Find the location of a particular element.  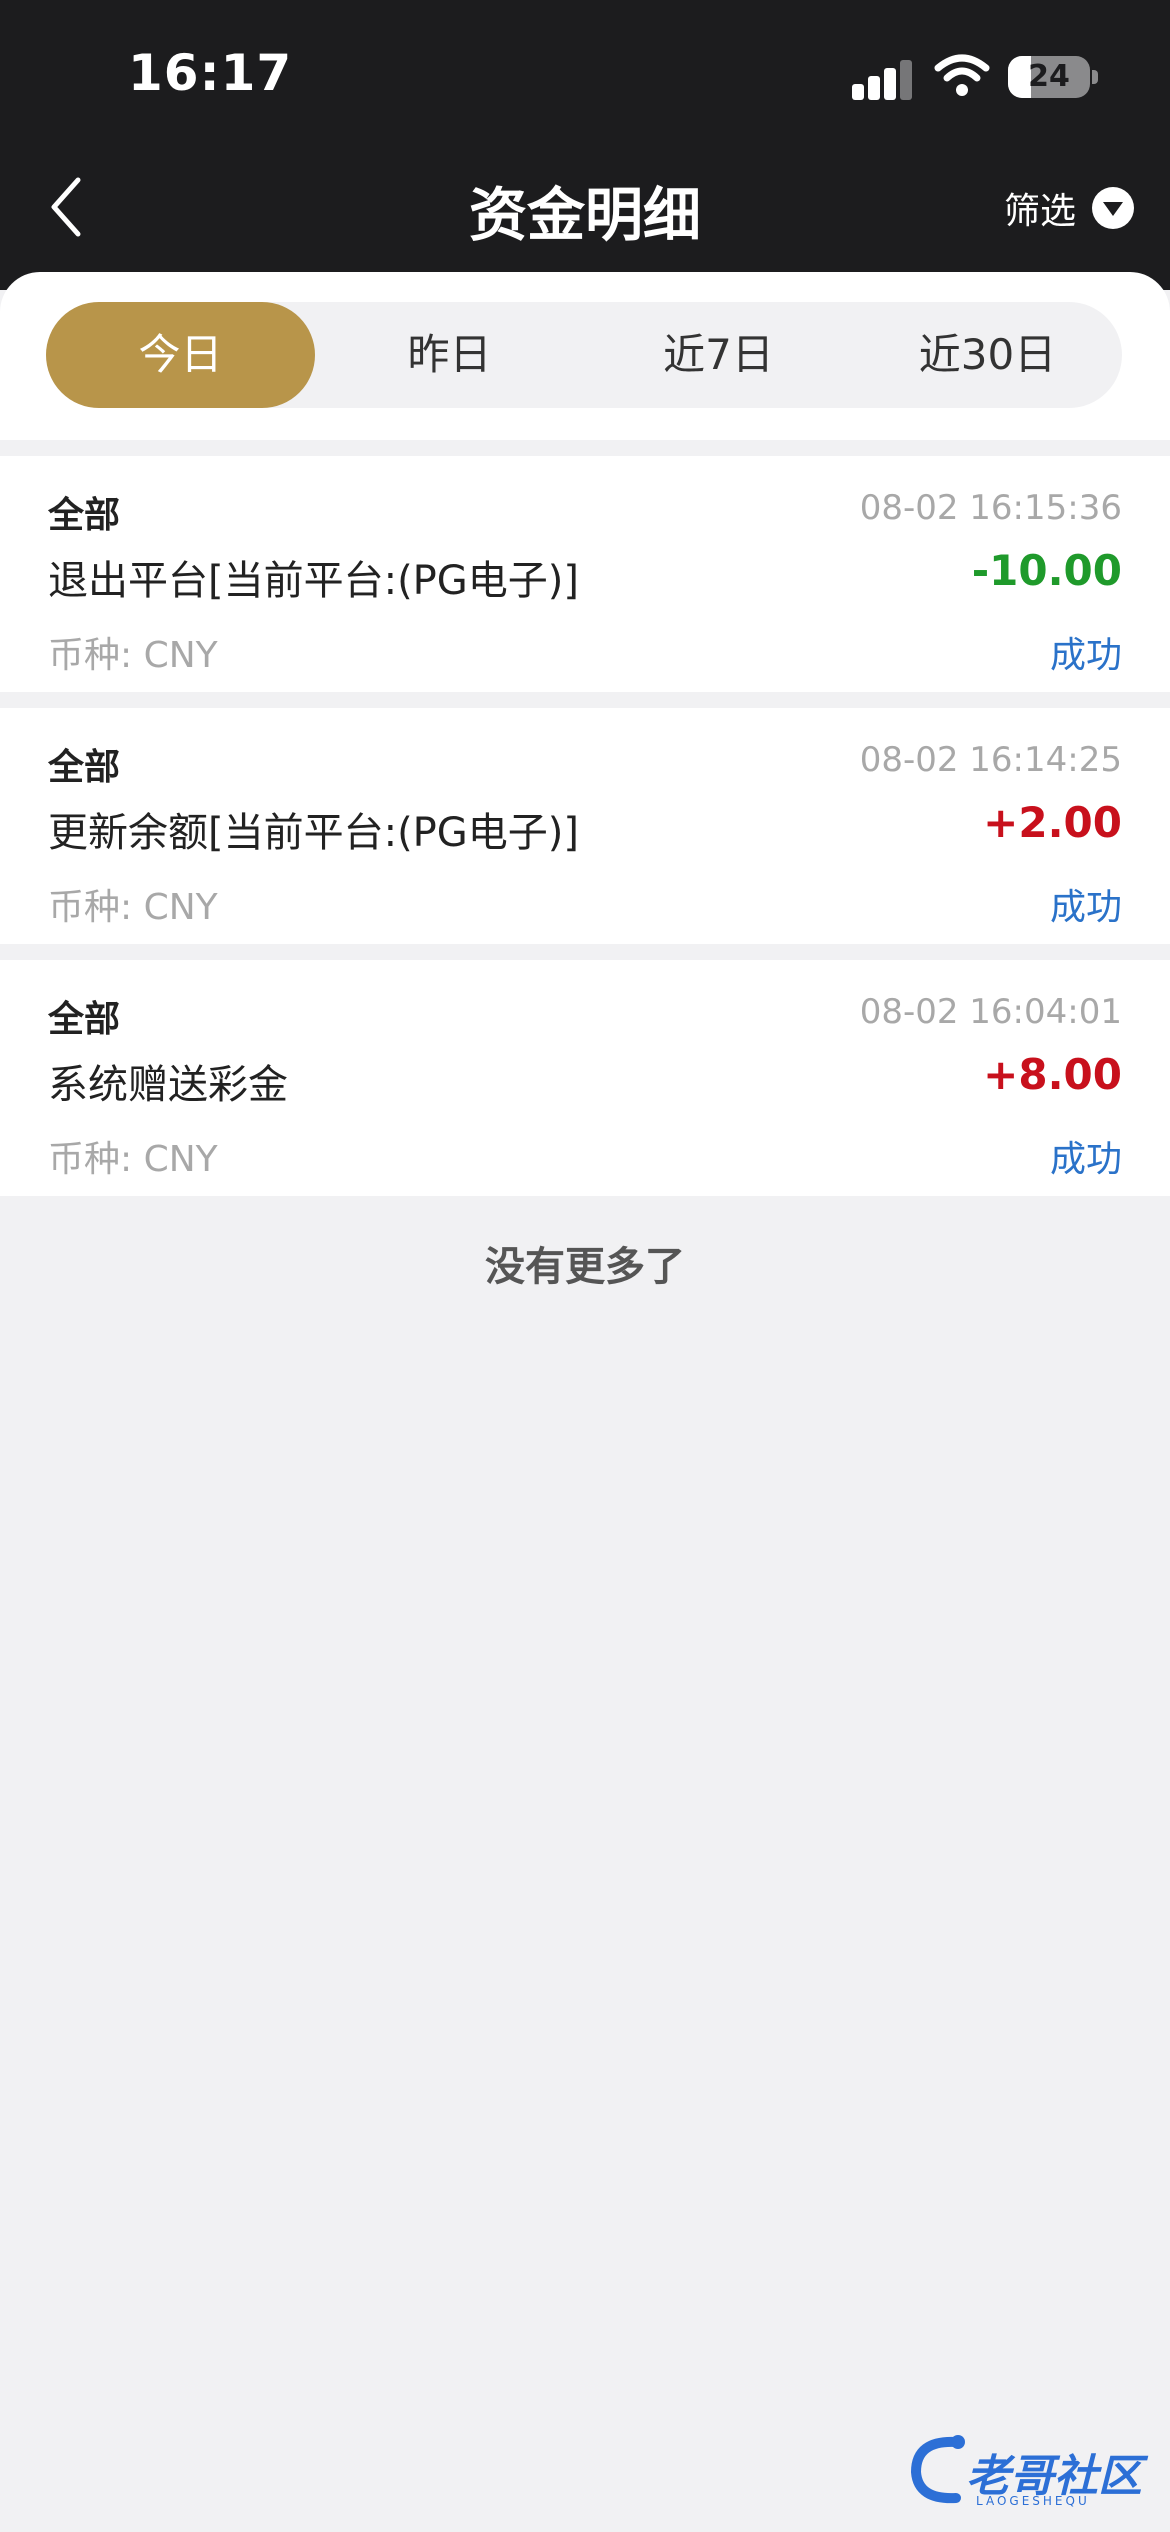

record-amount: +8.00 is located at coordinates (1052, 1074).